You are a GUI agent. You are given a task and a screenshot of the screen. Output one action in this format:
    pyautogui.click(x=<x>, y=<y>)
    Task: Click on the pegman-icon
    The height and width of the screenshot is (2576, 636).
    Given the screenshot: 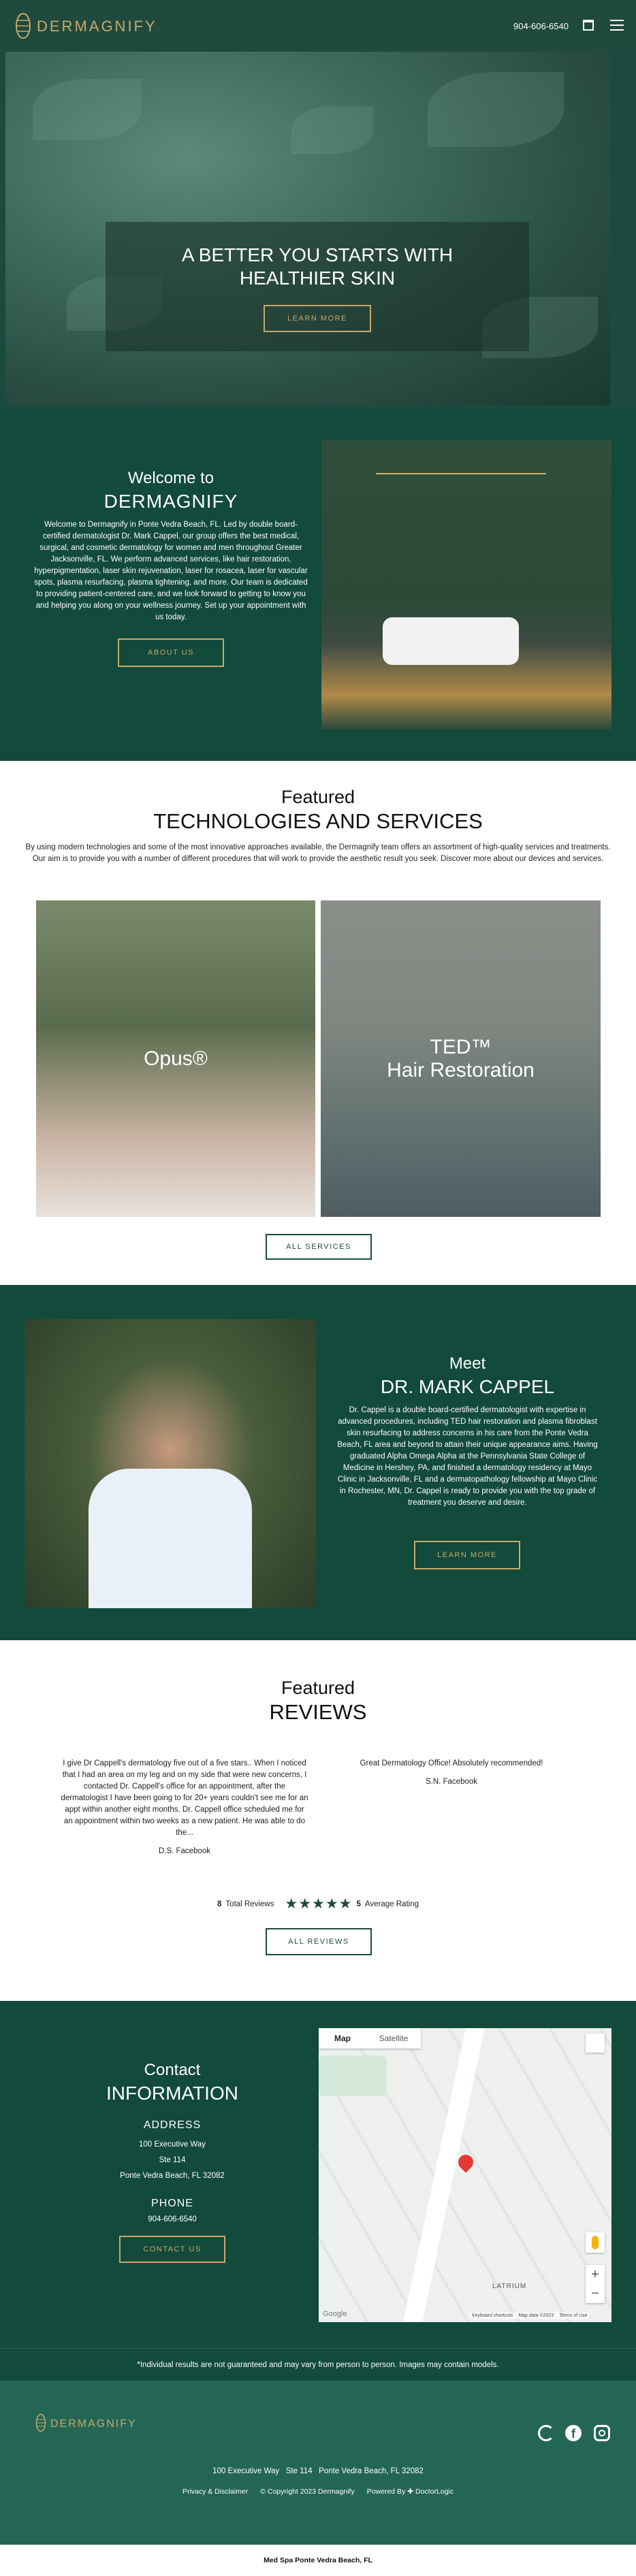 What is the action you would take?
    pyautogui.click(x=595, y=2242)
    